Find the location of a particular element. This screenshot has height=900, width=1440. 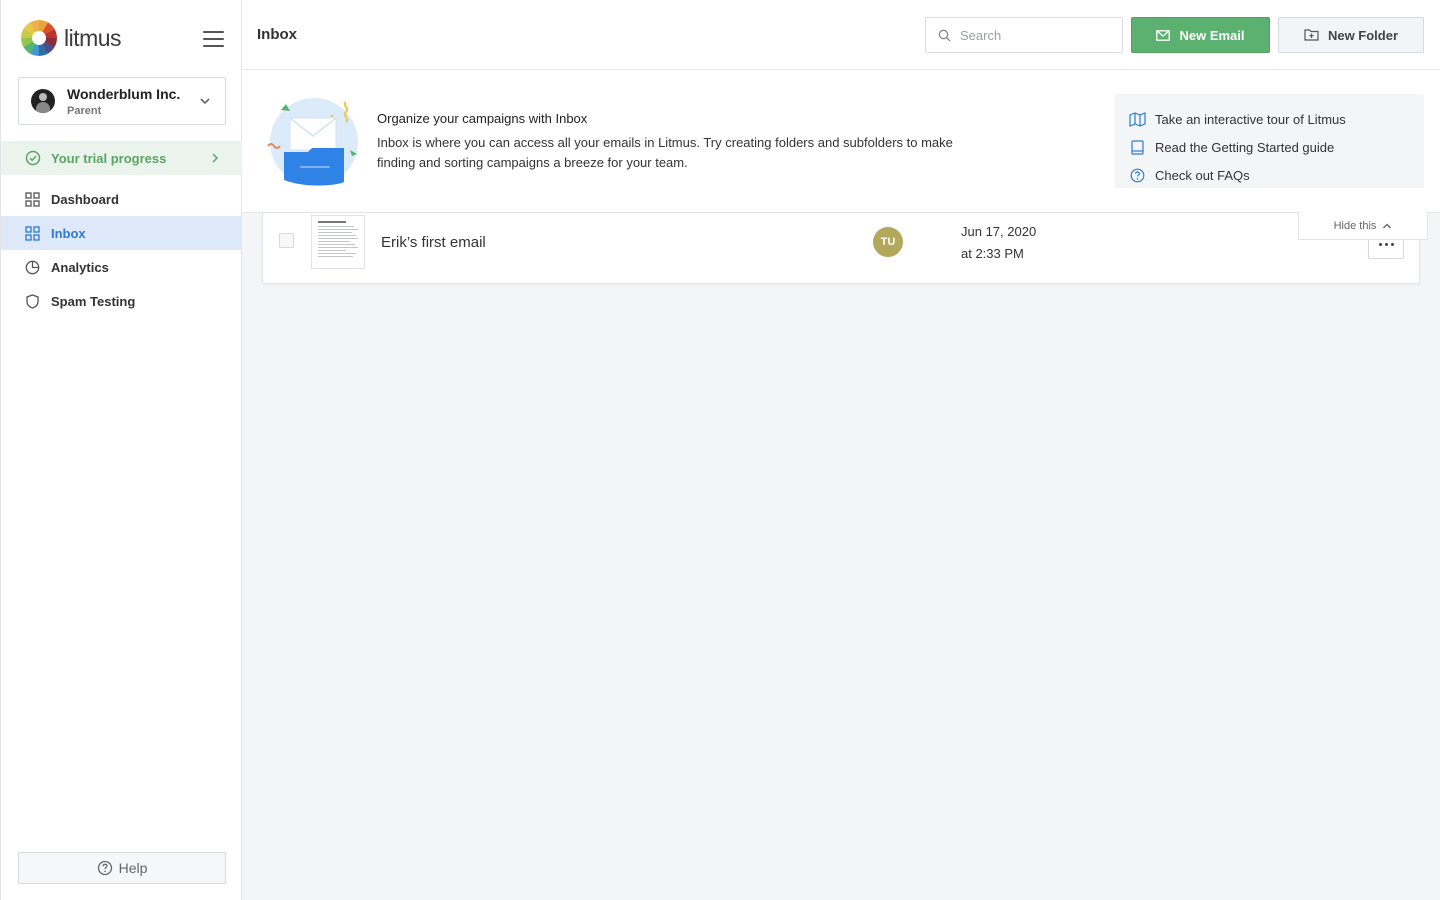

sidebar-item-spam-testing: Spam Testing is located at coordinates (121, 301).